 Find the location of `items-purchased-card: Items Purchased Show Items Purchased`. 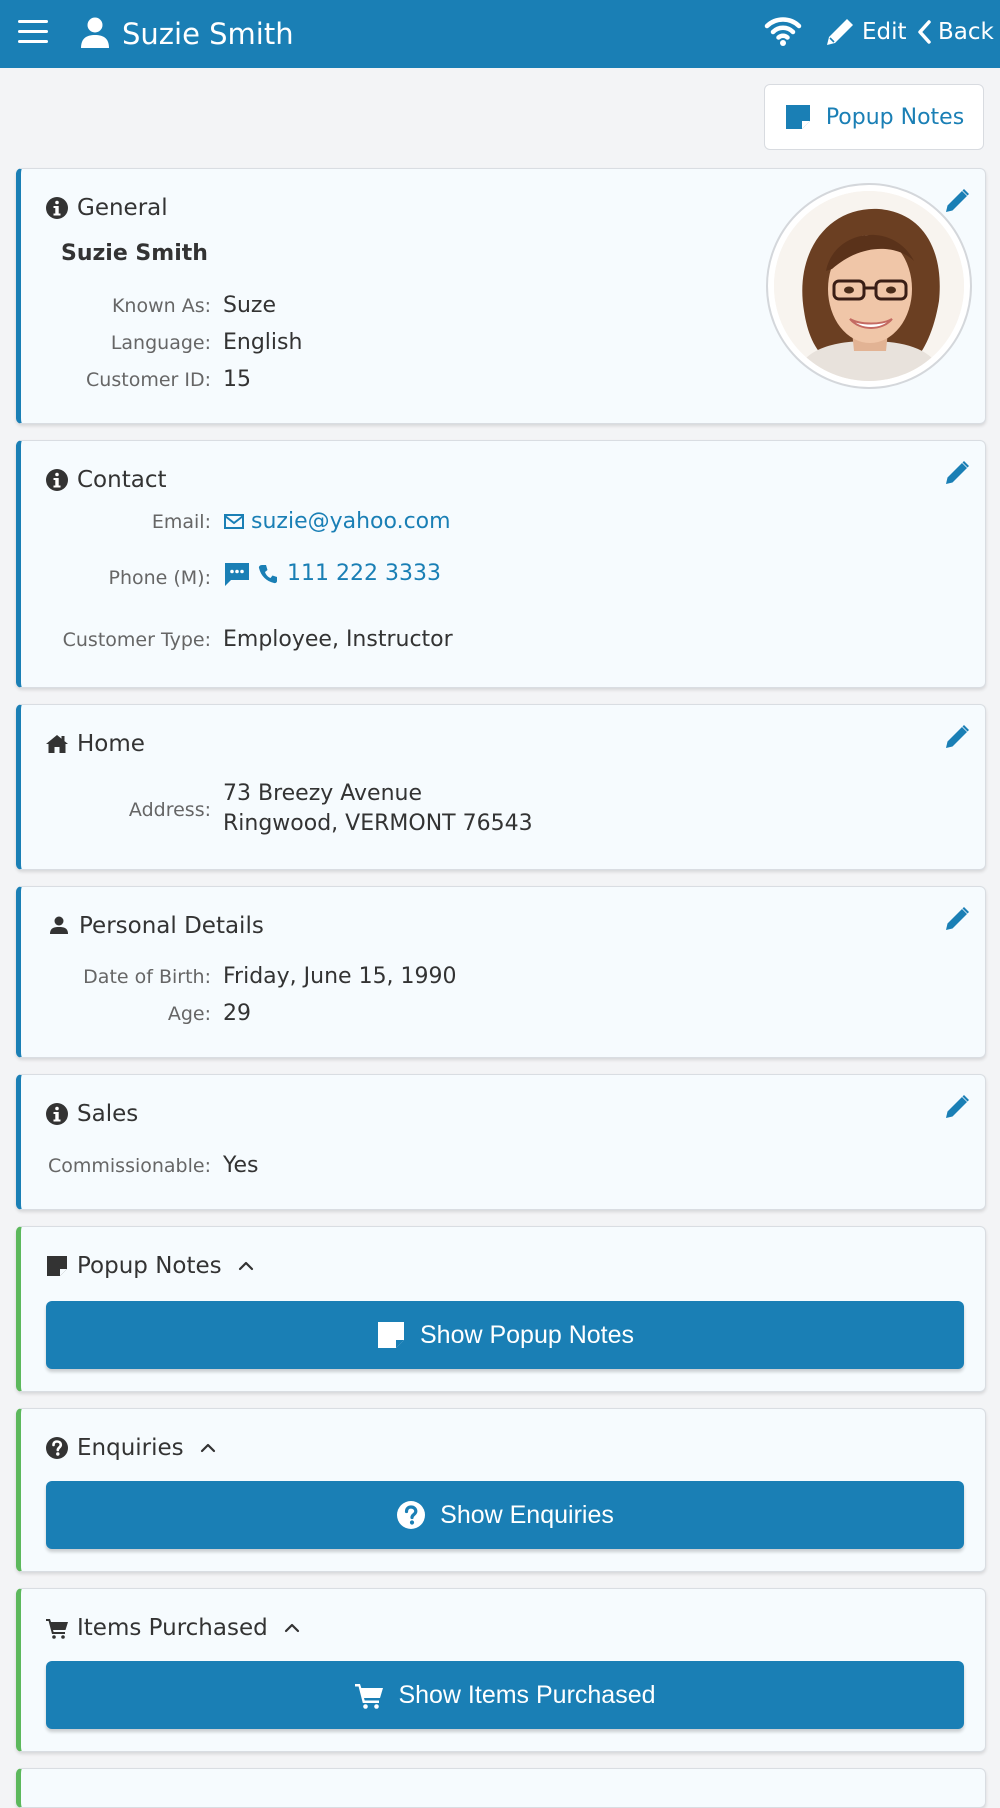

items-purchased-card: Items Purchased Show Items Purchased is located at coordinates (501, 1670).